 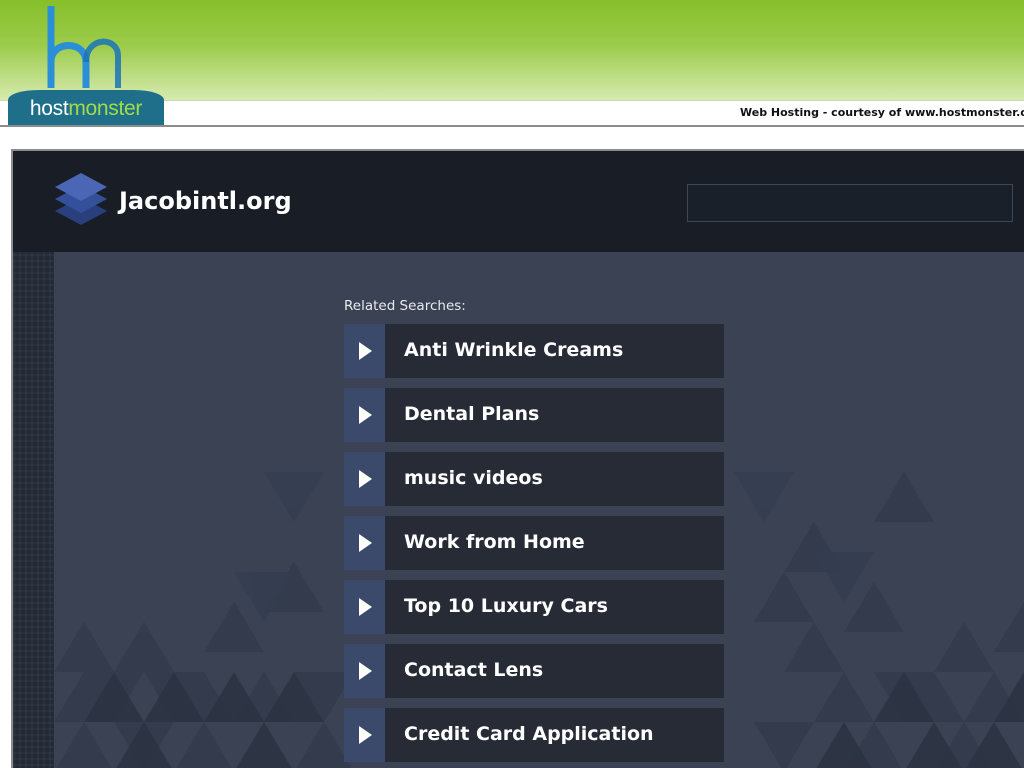 I want to click on related-search-label: Dental Plans, so click(x=472, y=414).